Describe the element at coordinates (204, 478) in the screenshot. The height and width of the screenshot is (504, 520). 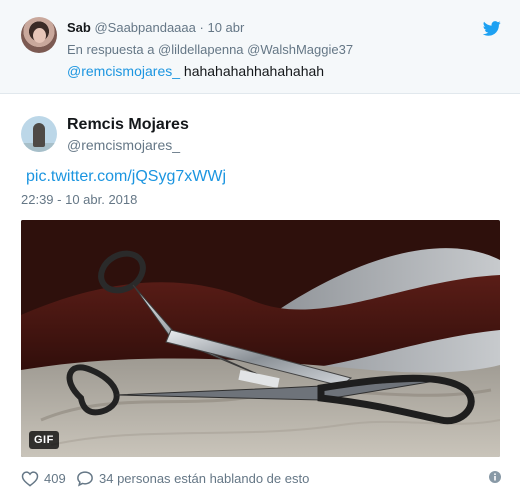
I see `conversation-label: 34 personas están hablando de esto` at that location.